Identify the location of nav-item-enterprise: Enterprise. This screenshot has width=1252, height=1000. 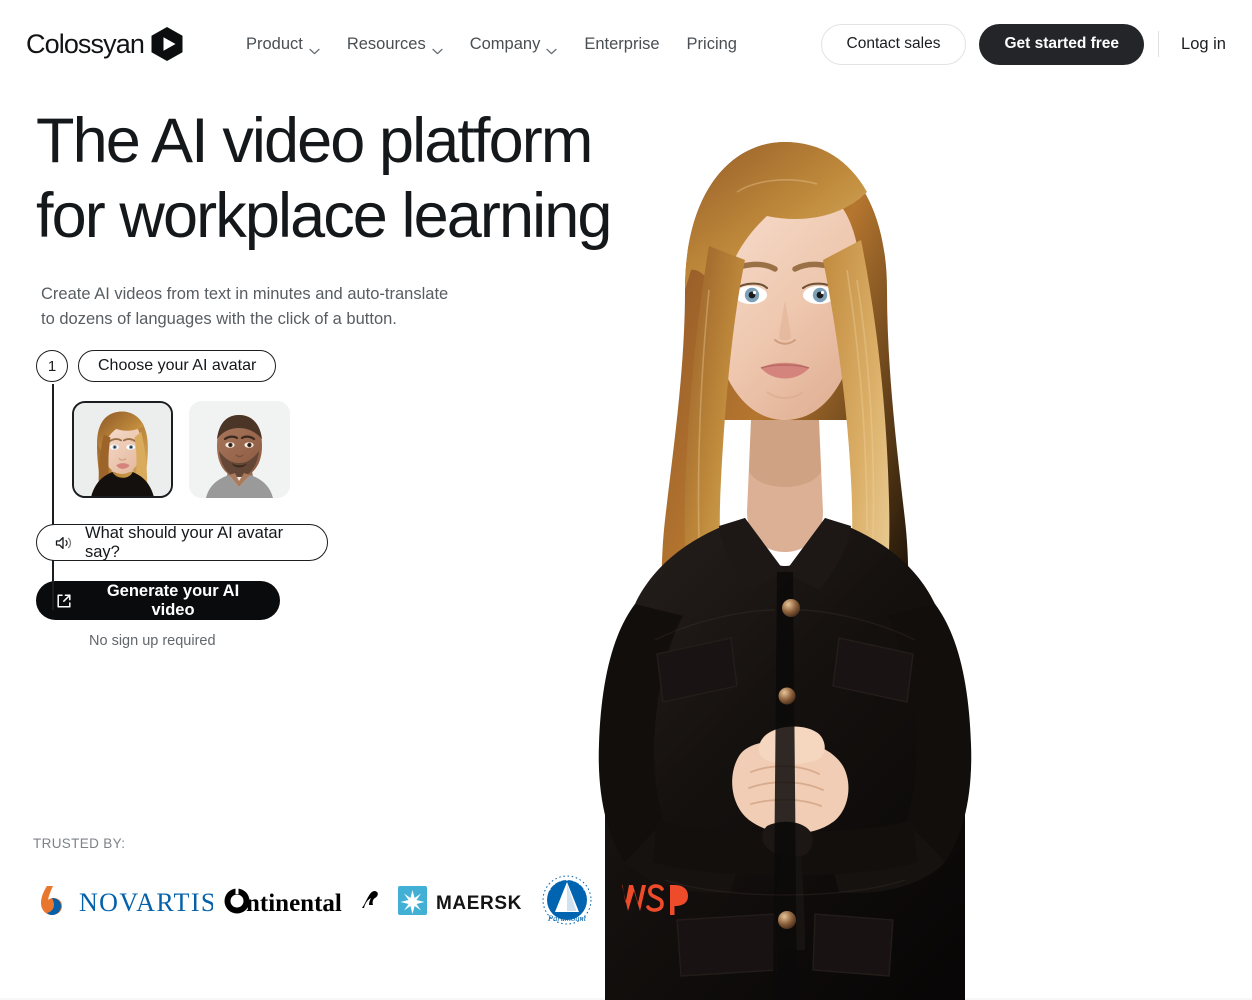
(621, 44).